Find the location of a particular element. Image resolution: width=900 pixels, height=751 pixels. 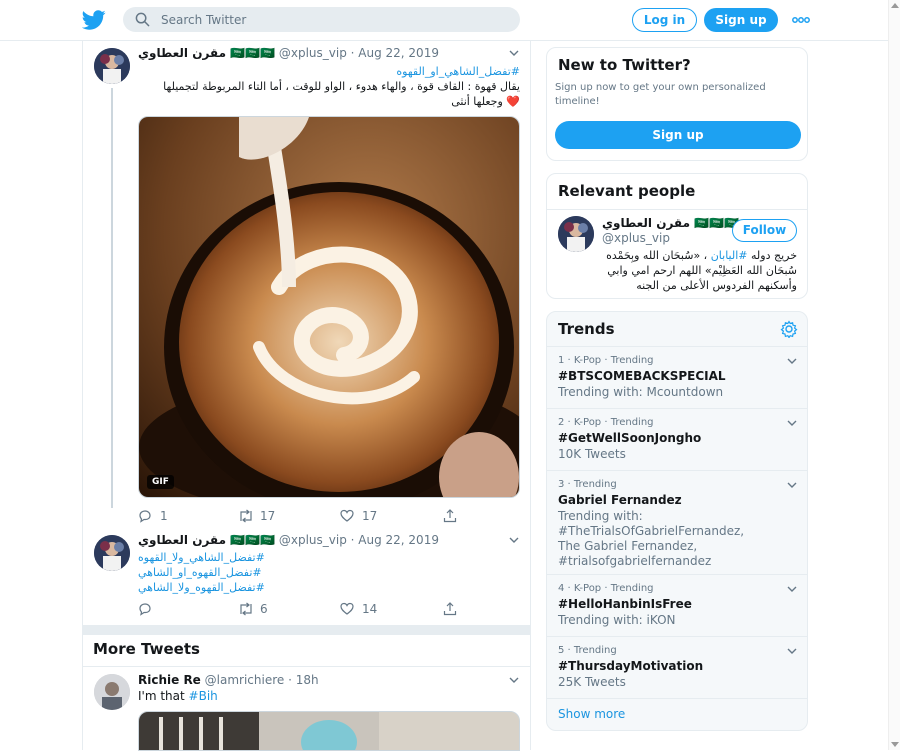

card-title: Relevant people is located at coordinates (627, 191).